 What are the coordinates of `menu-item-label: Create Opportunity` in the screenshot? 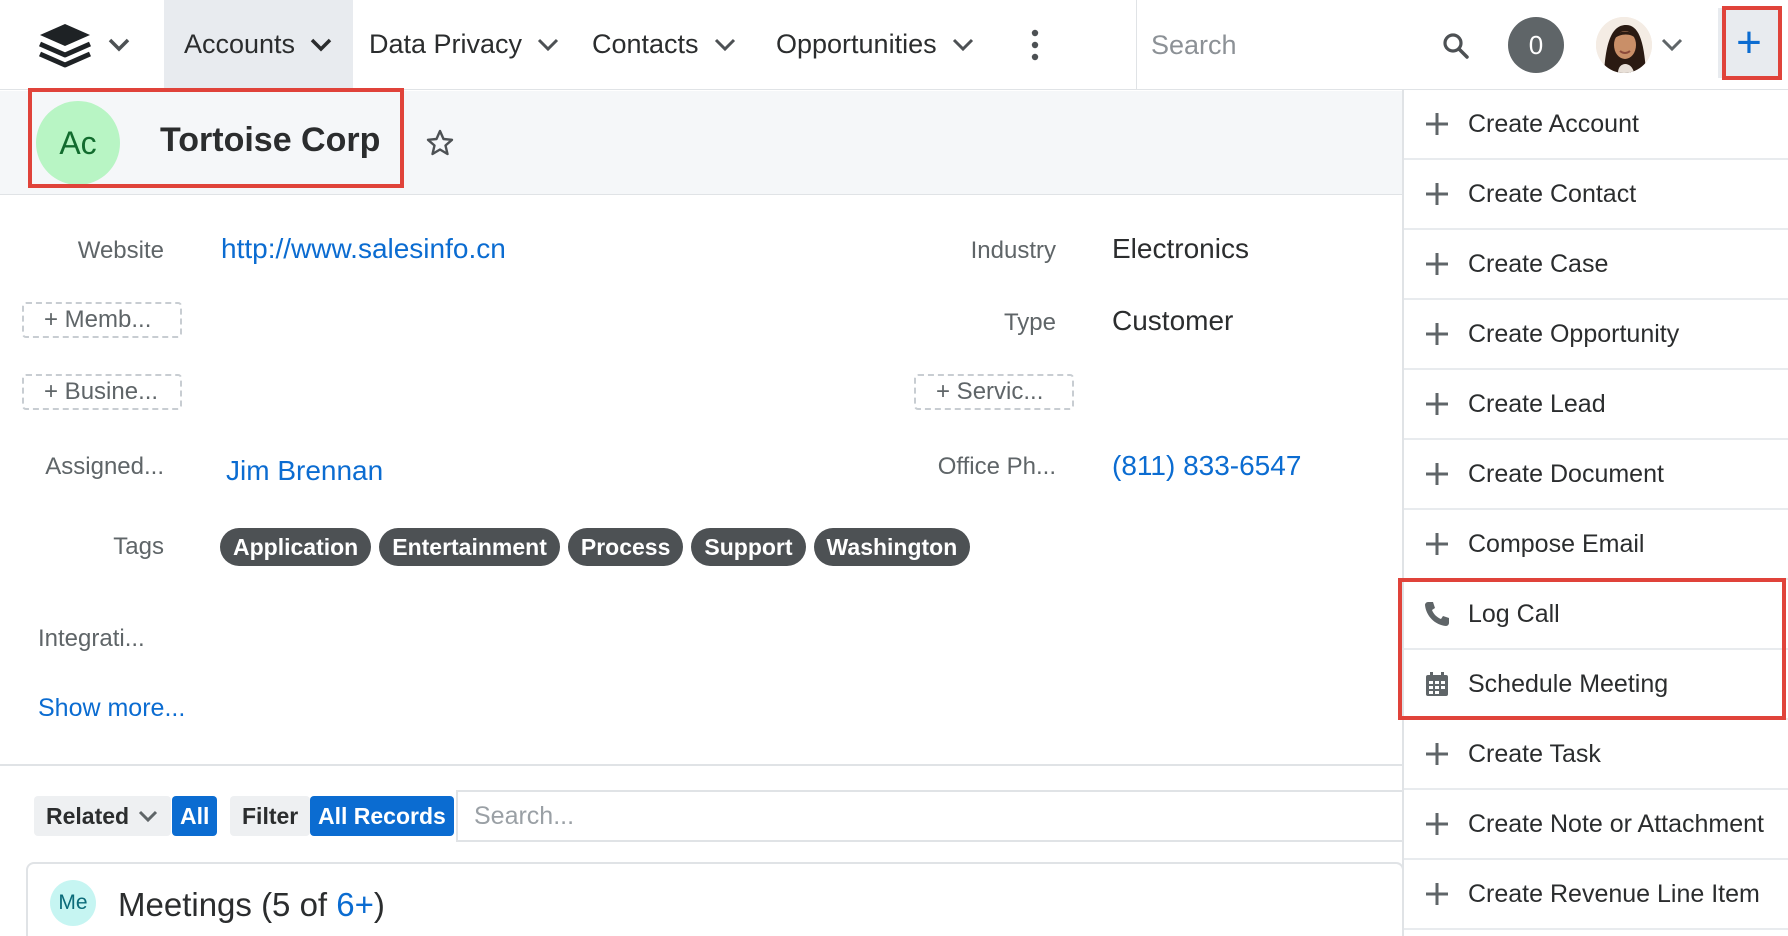 It's located at (1574, 333).